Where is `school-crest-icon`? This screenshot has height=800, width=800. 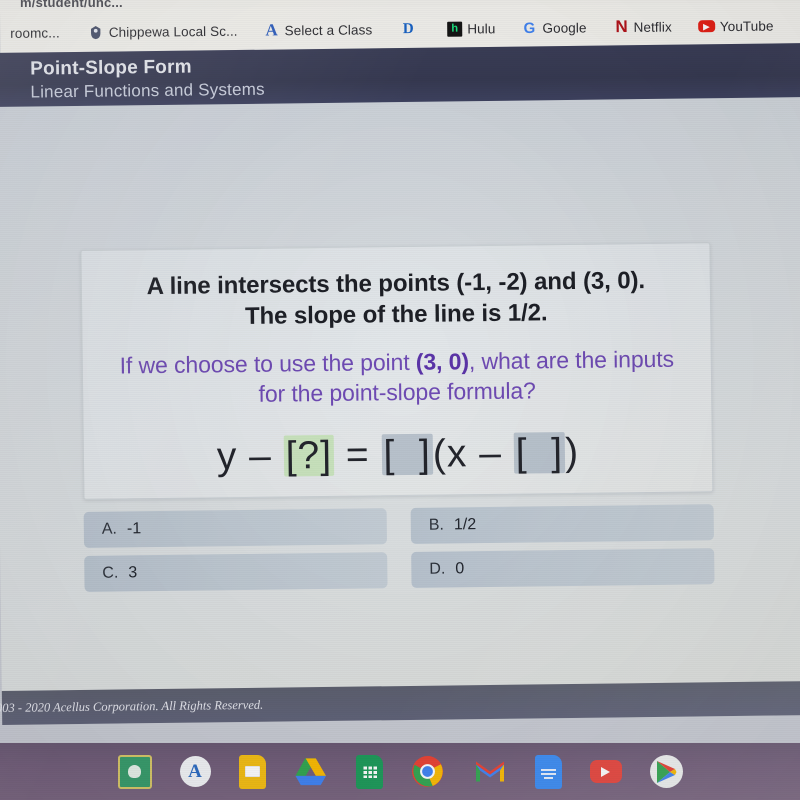 school-crest-icon is located at coordinates (96, 32).